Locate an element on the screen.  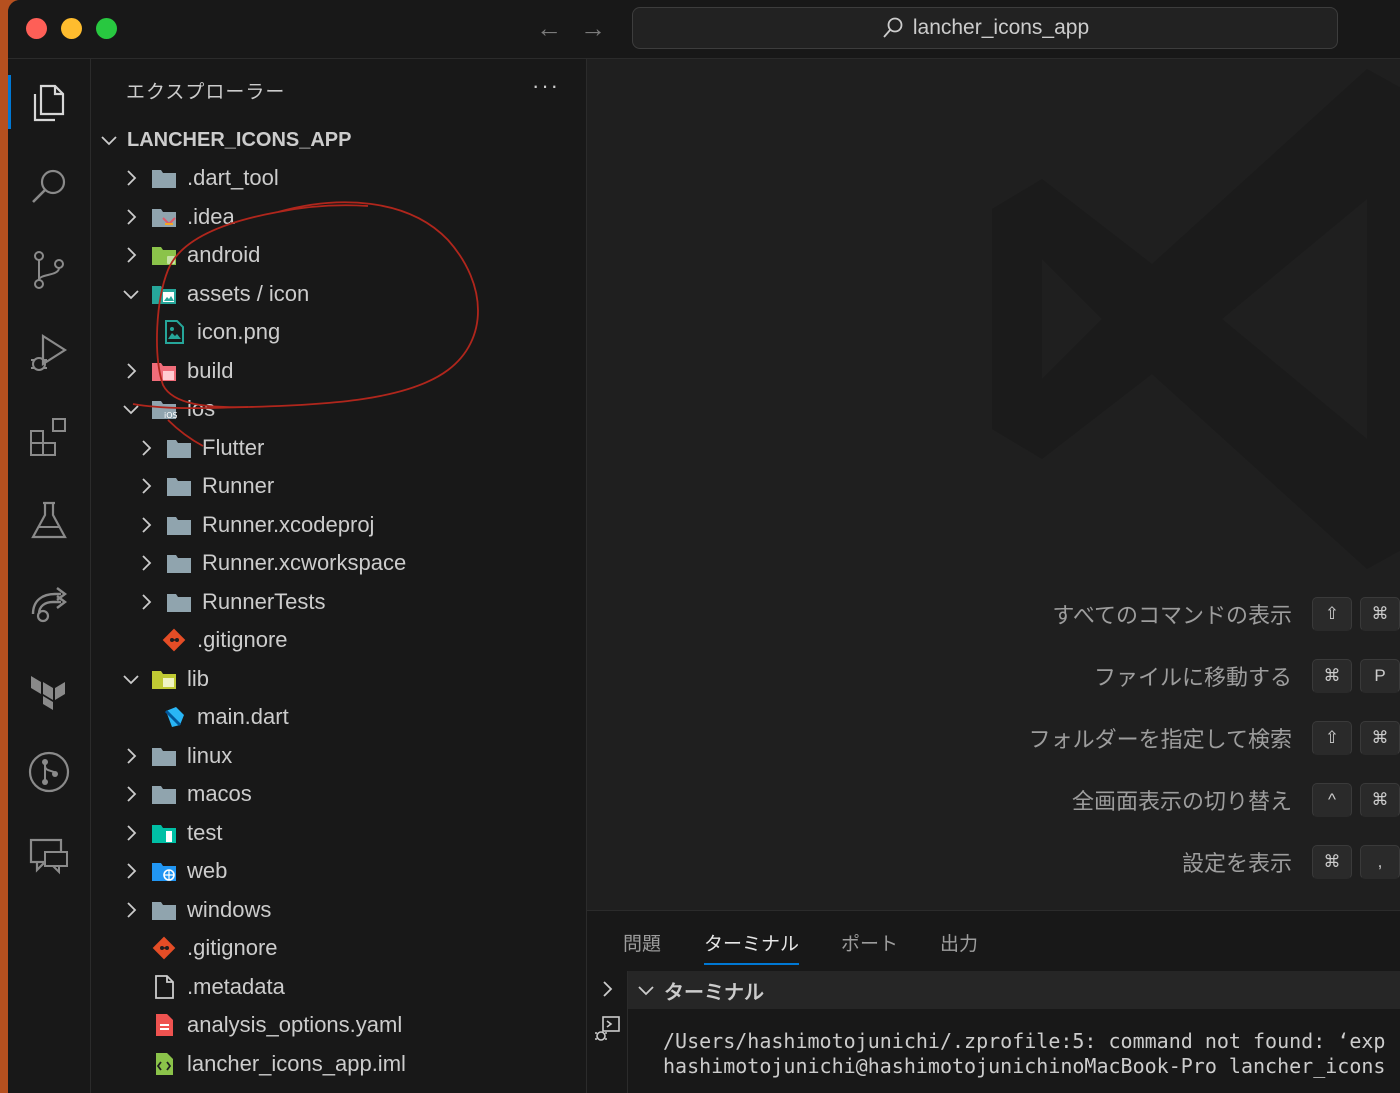
file-git-icon is located at coordinates (174, 640).